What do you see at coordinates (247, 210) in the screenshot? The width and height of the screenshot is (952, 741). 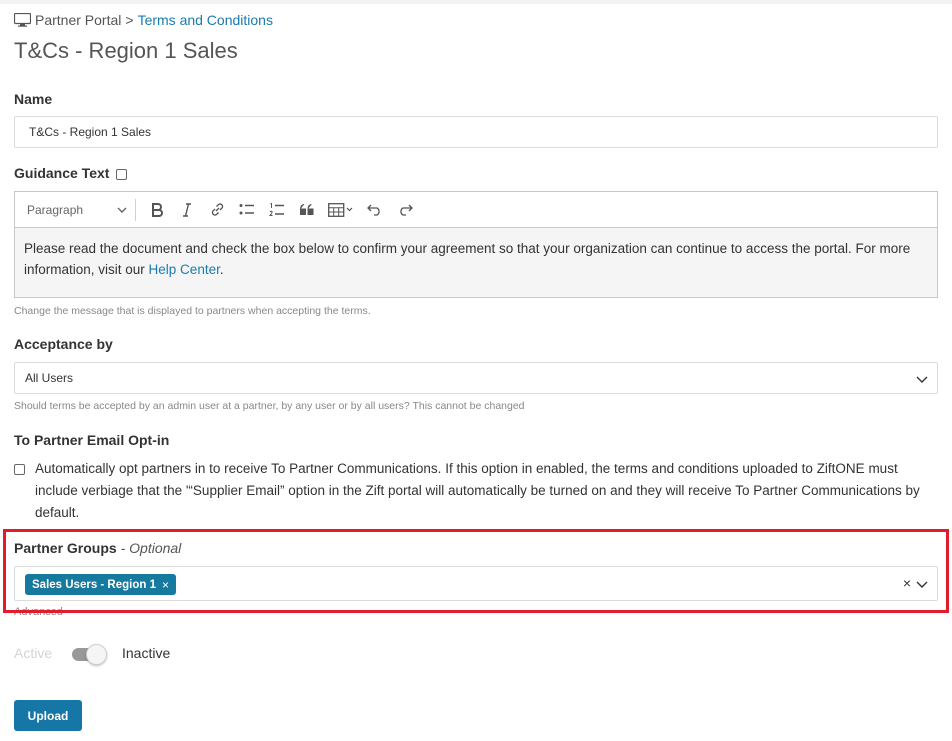 I see `bulleted-list-icon` at bounding box center [247, 210].